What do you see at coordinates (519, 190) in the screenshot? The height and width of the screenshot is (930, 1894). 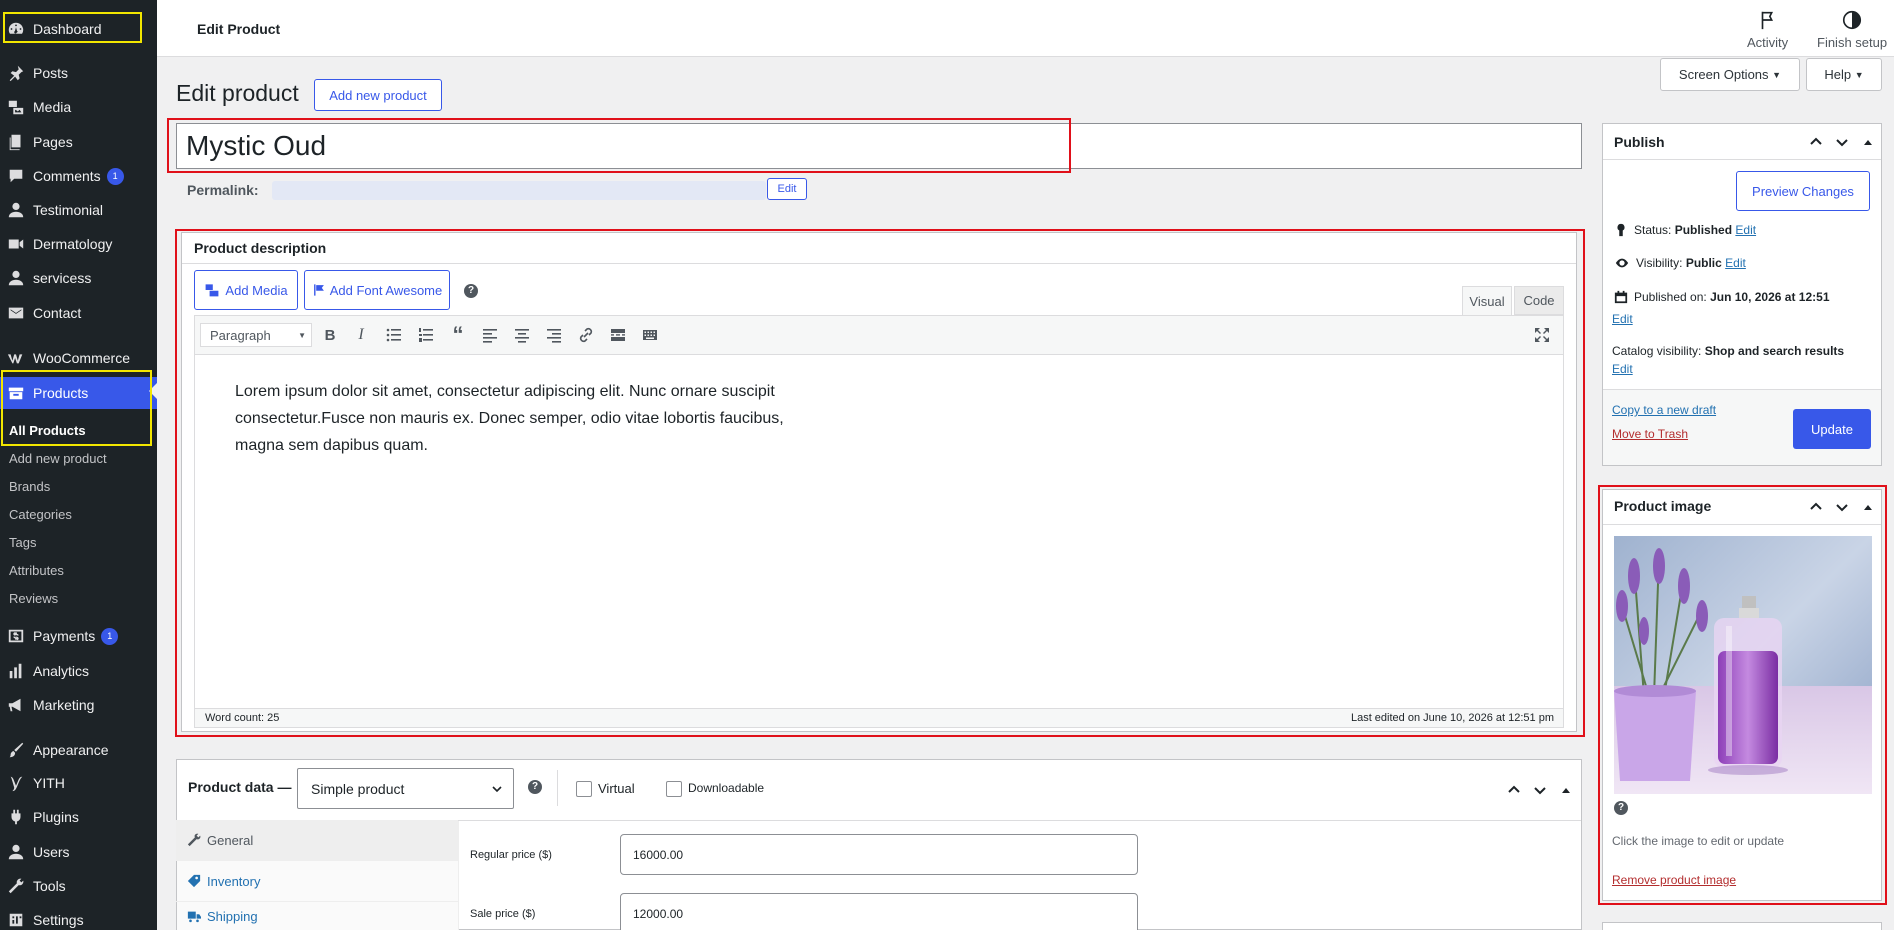 I see `permalink-url-redacted` at bounding box center [519, 190].